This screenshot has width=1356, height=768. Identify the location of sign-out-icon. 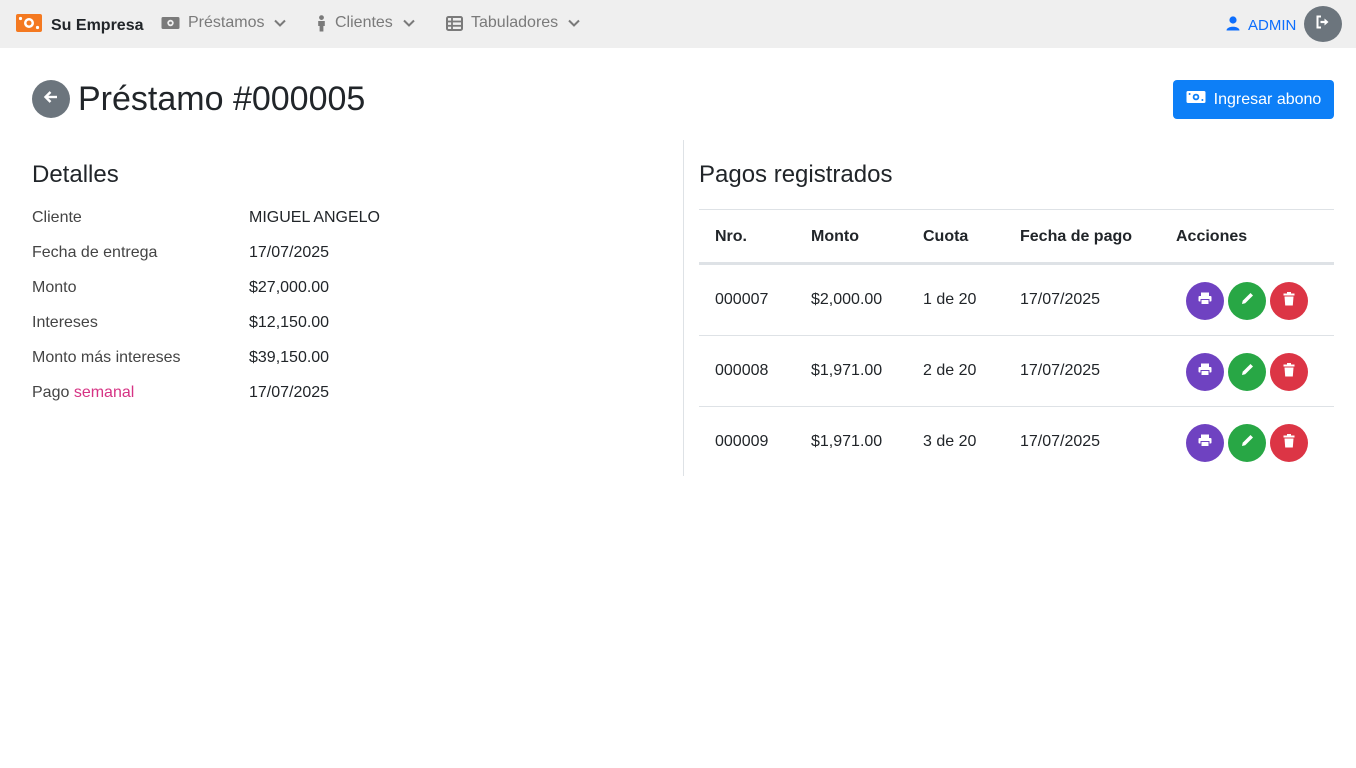
(1323, 24).